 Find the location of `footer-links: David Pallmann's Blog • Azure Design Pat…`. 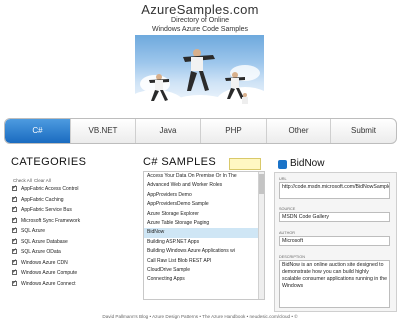

footer-links: David Pallmann's Blog • Azure Design Pat… is located at coordinates (200, 316).